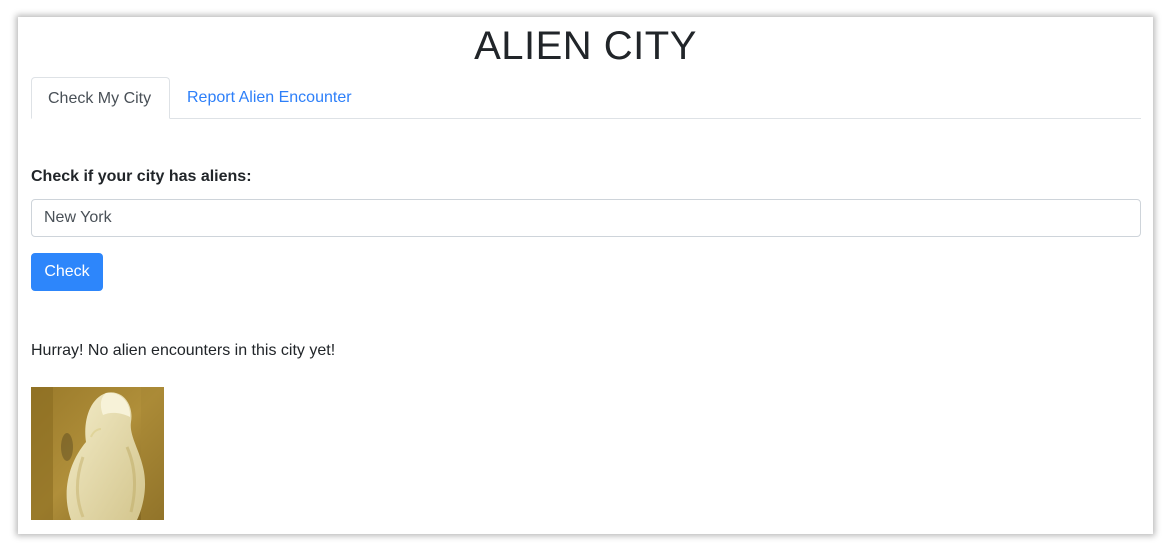 This screenshot has height=552, width=1171. I want to click on tab-report-alien-encounter: Report Alien Encounter, so click(269, 97).